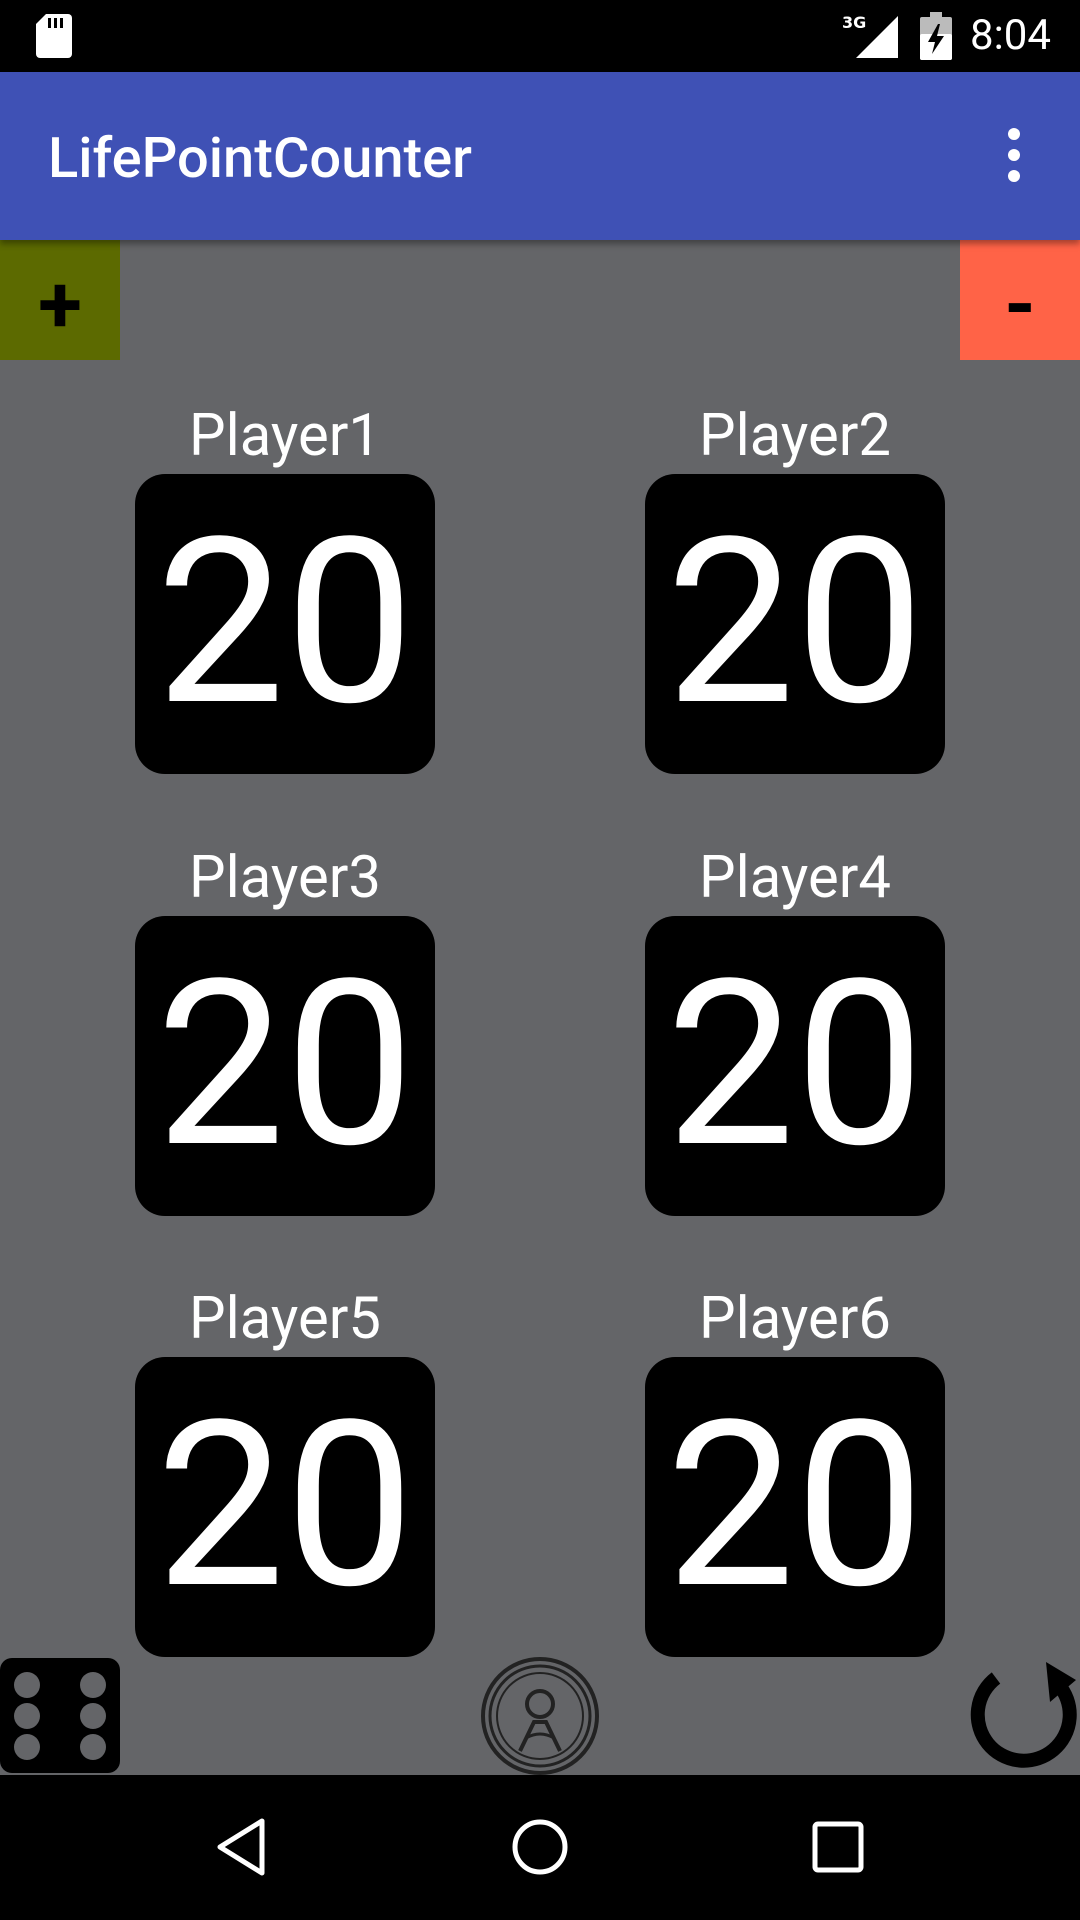 The height and width of the screenshot is (1920, 1080). What do you see at coordinates (54, 36) in the screenshot?
I see `sd-card-icon` at bounding box center [54, 36].